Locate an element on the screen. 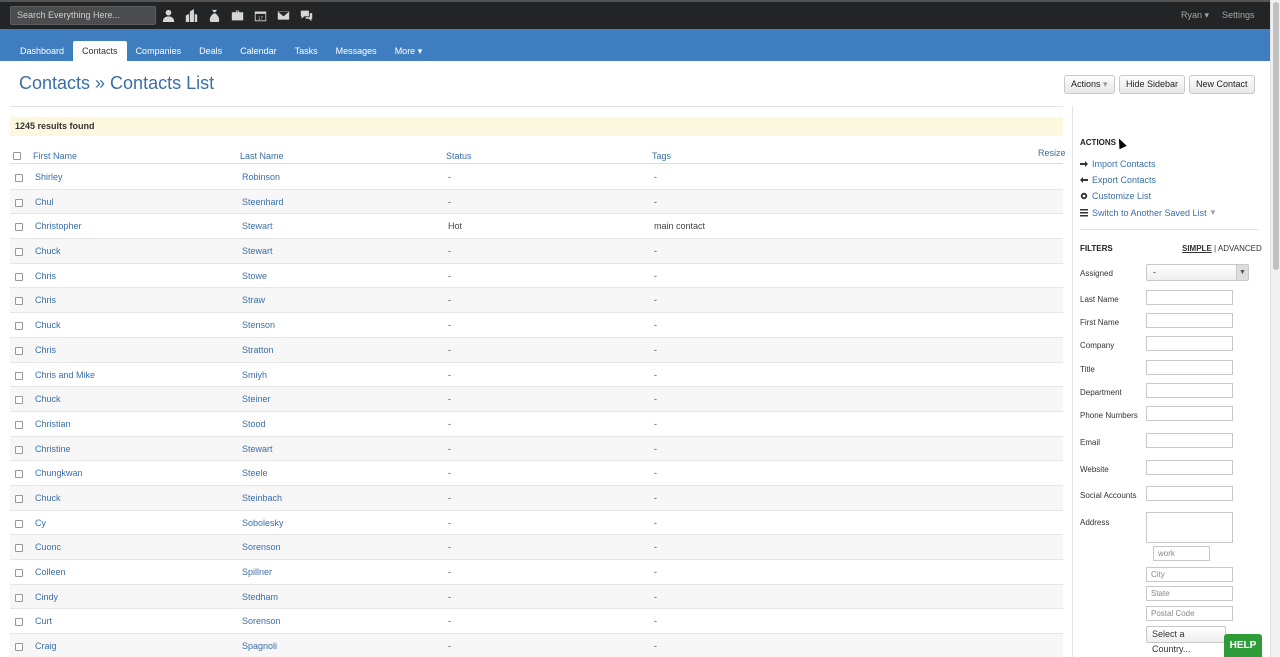 The height and width of the screenshot is (657, 1280). briefcase-icon is located at coordinates (237, 15).